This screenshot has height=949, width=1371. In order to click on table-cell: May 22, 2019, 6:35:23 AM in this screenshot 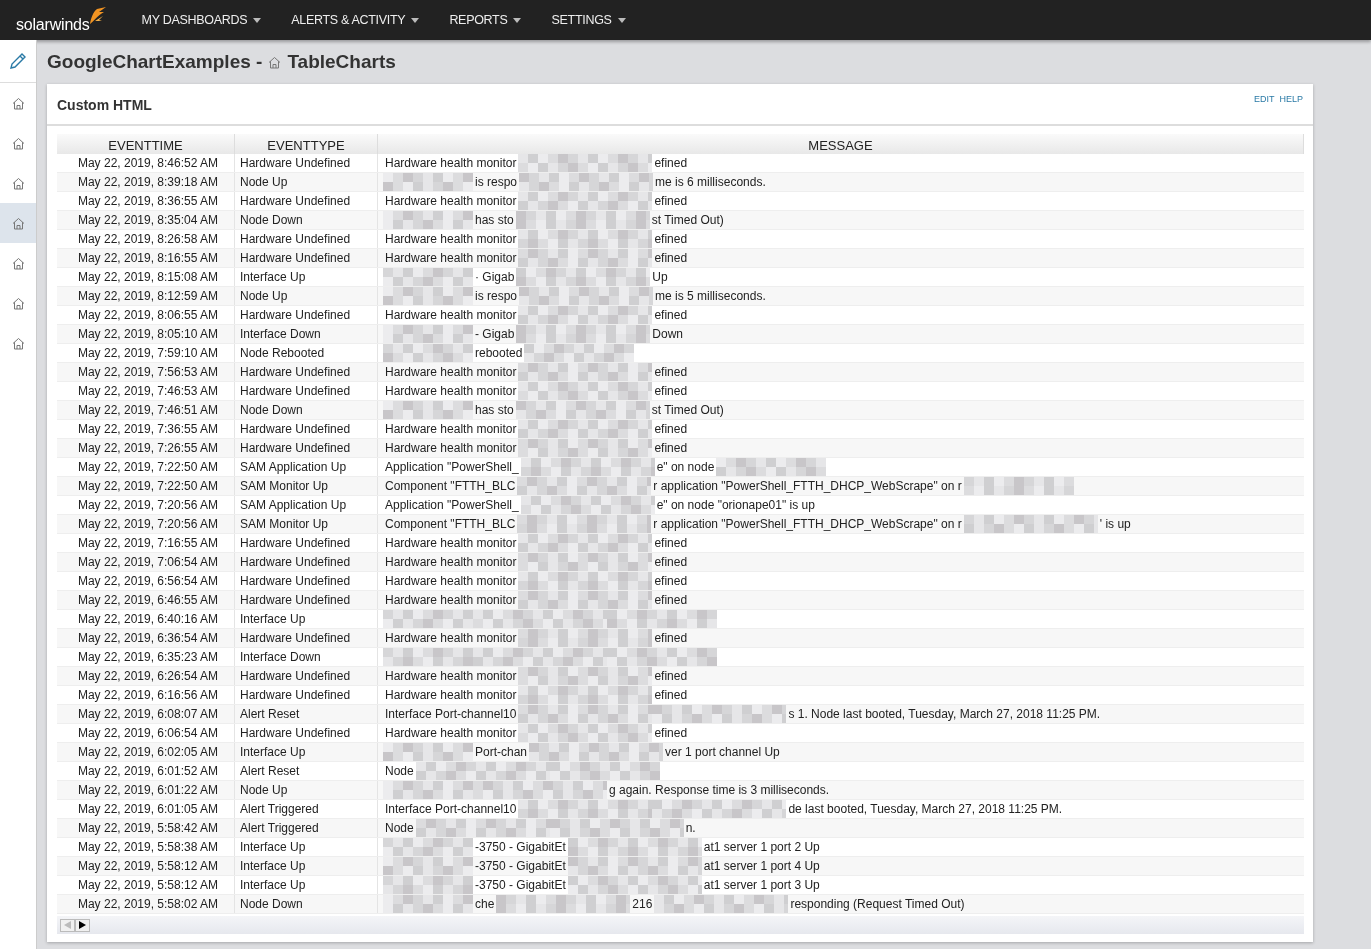, I will do `click(146, 657)`.